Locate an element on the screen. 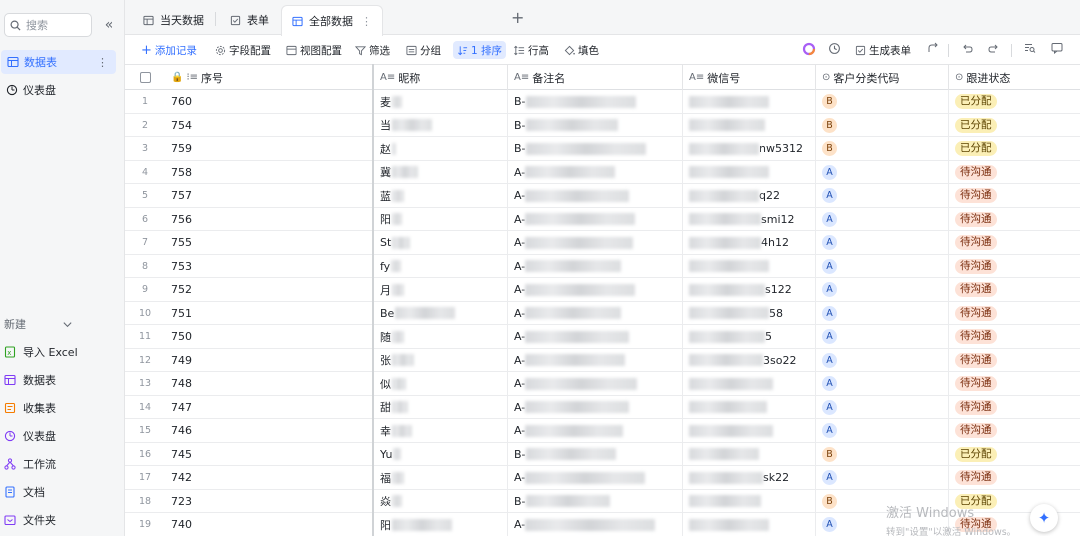 Image resolution: width=1080 pixels, height=536 pixels. table-row: 8 753 fy A- A 待沟通 is located at coordinates (602, 266).